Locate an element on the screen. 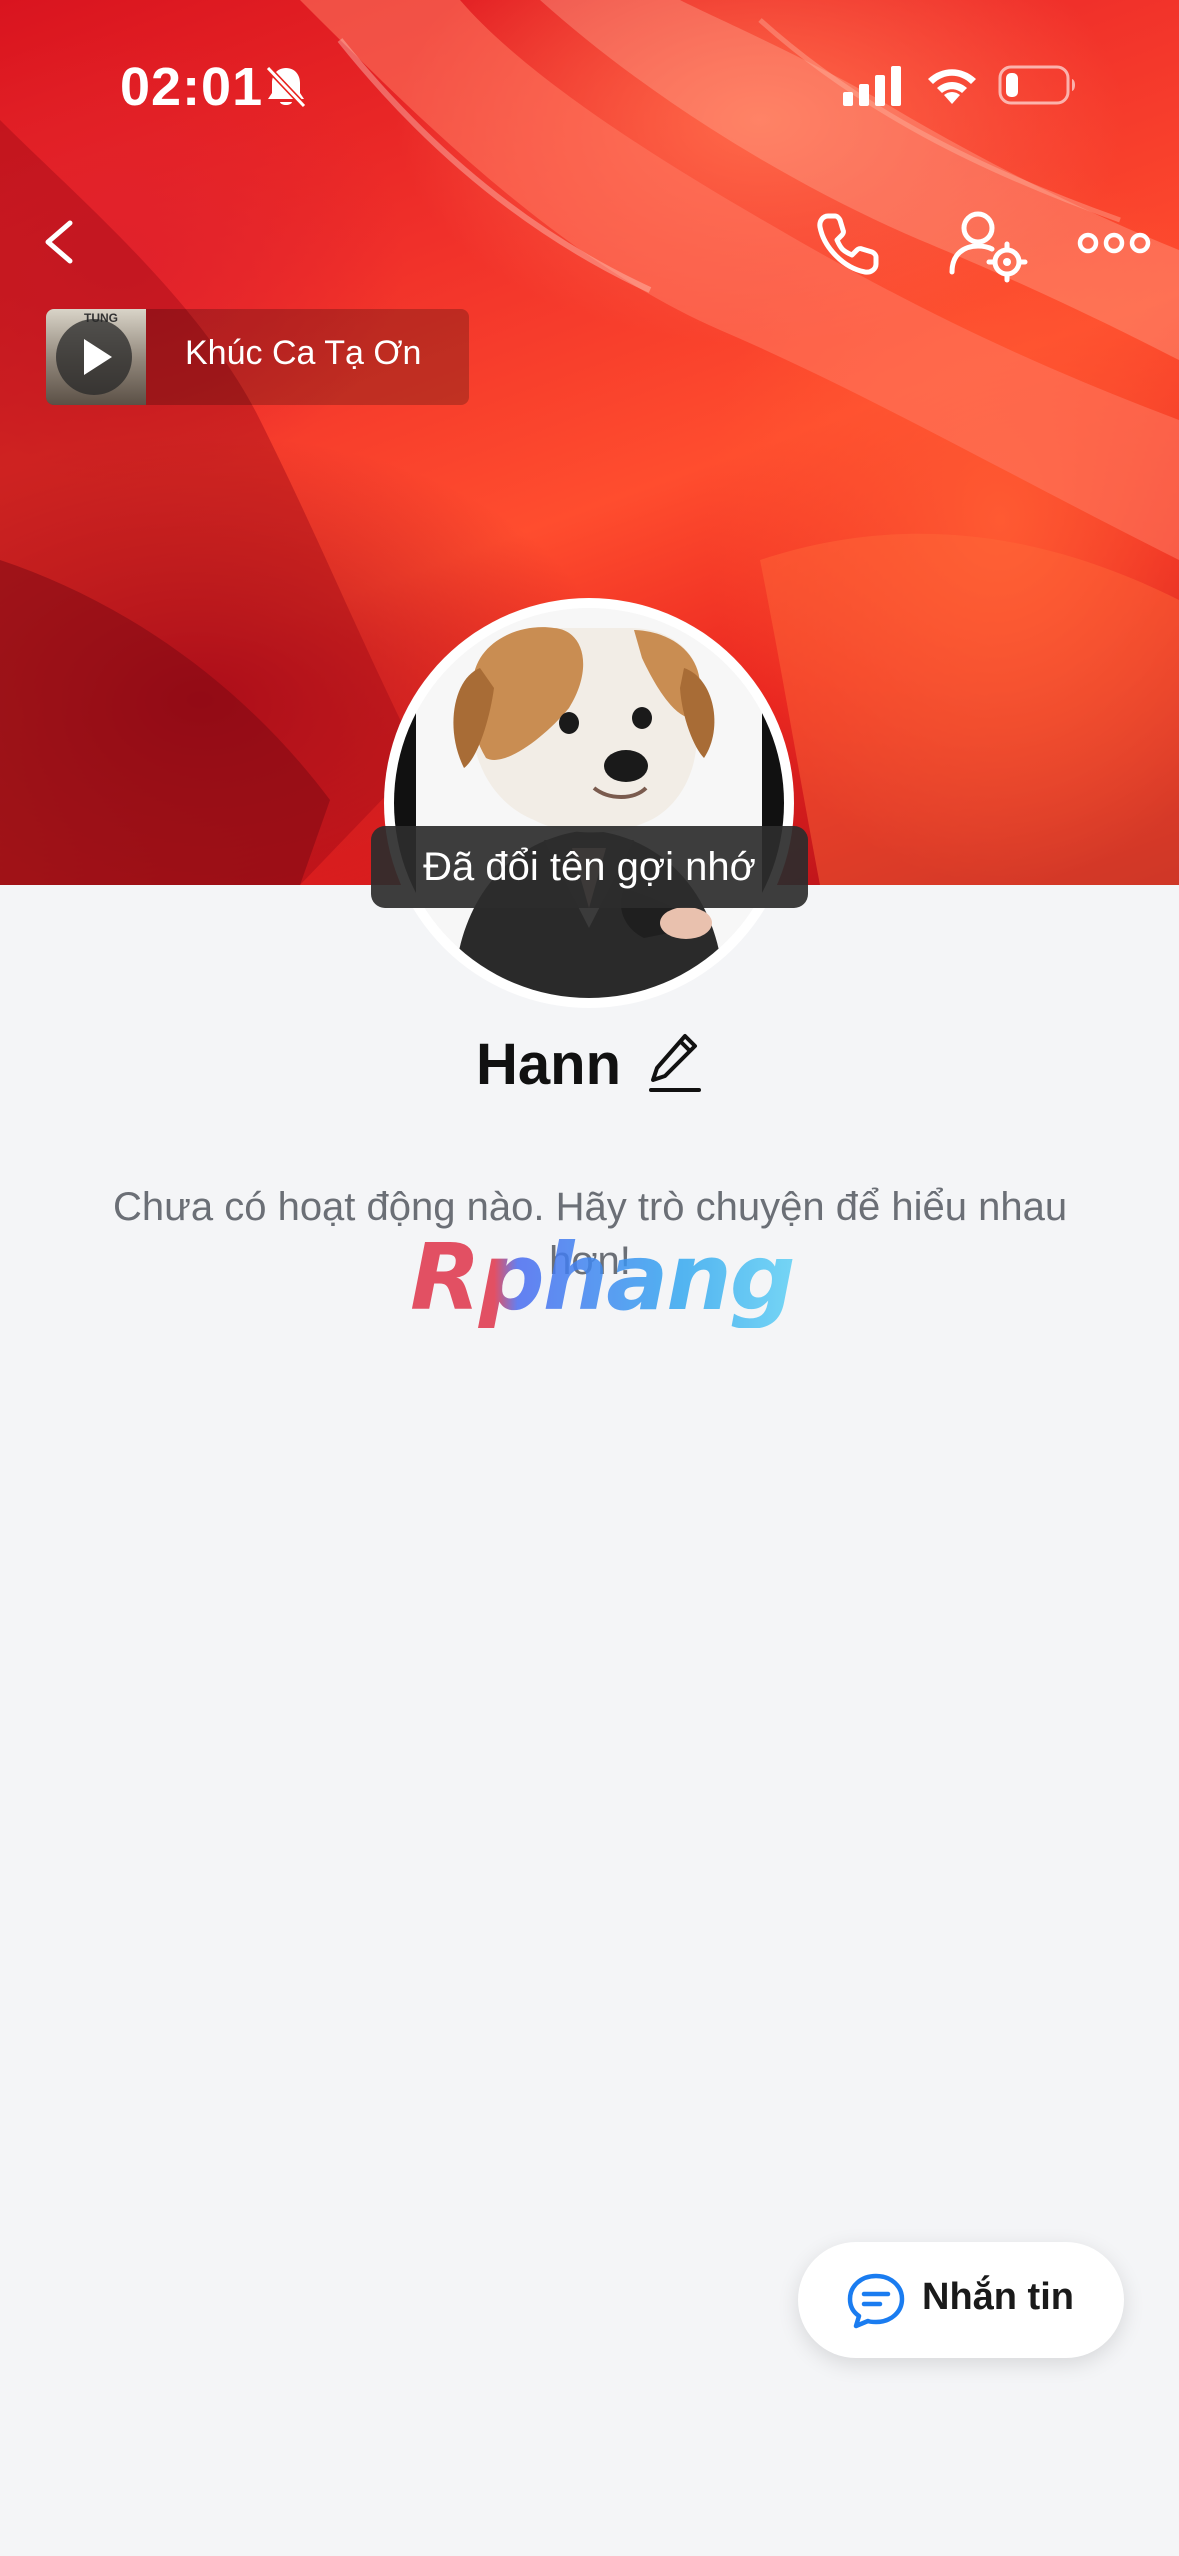 Image resolution: width=1179 pixels, height=2556 pixels. wifi-icon is located at coordinates (952, 86).